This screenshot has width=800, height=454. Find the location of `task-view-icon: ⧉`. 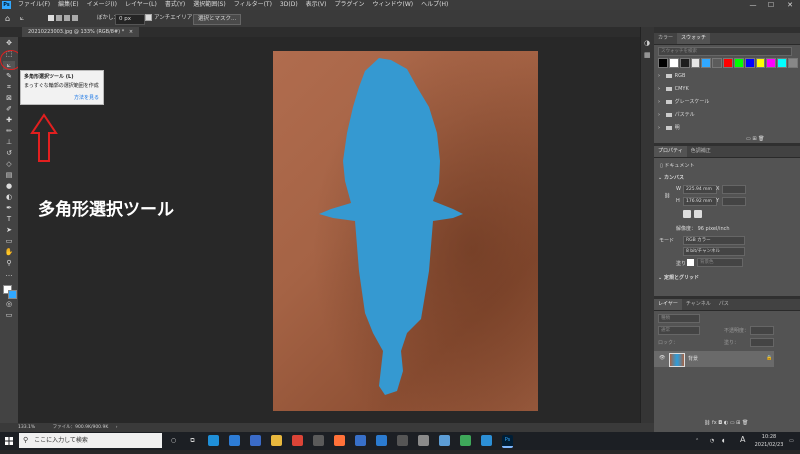

task-view-icon: ⧉ is located at coordinates (192, 440).